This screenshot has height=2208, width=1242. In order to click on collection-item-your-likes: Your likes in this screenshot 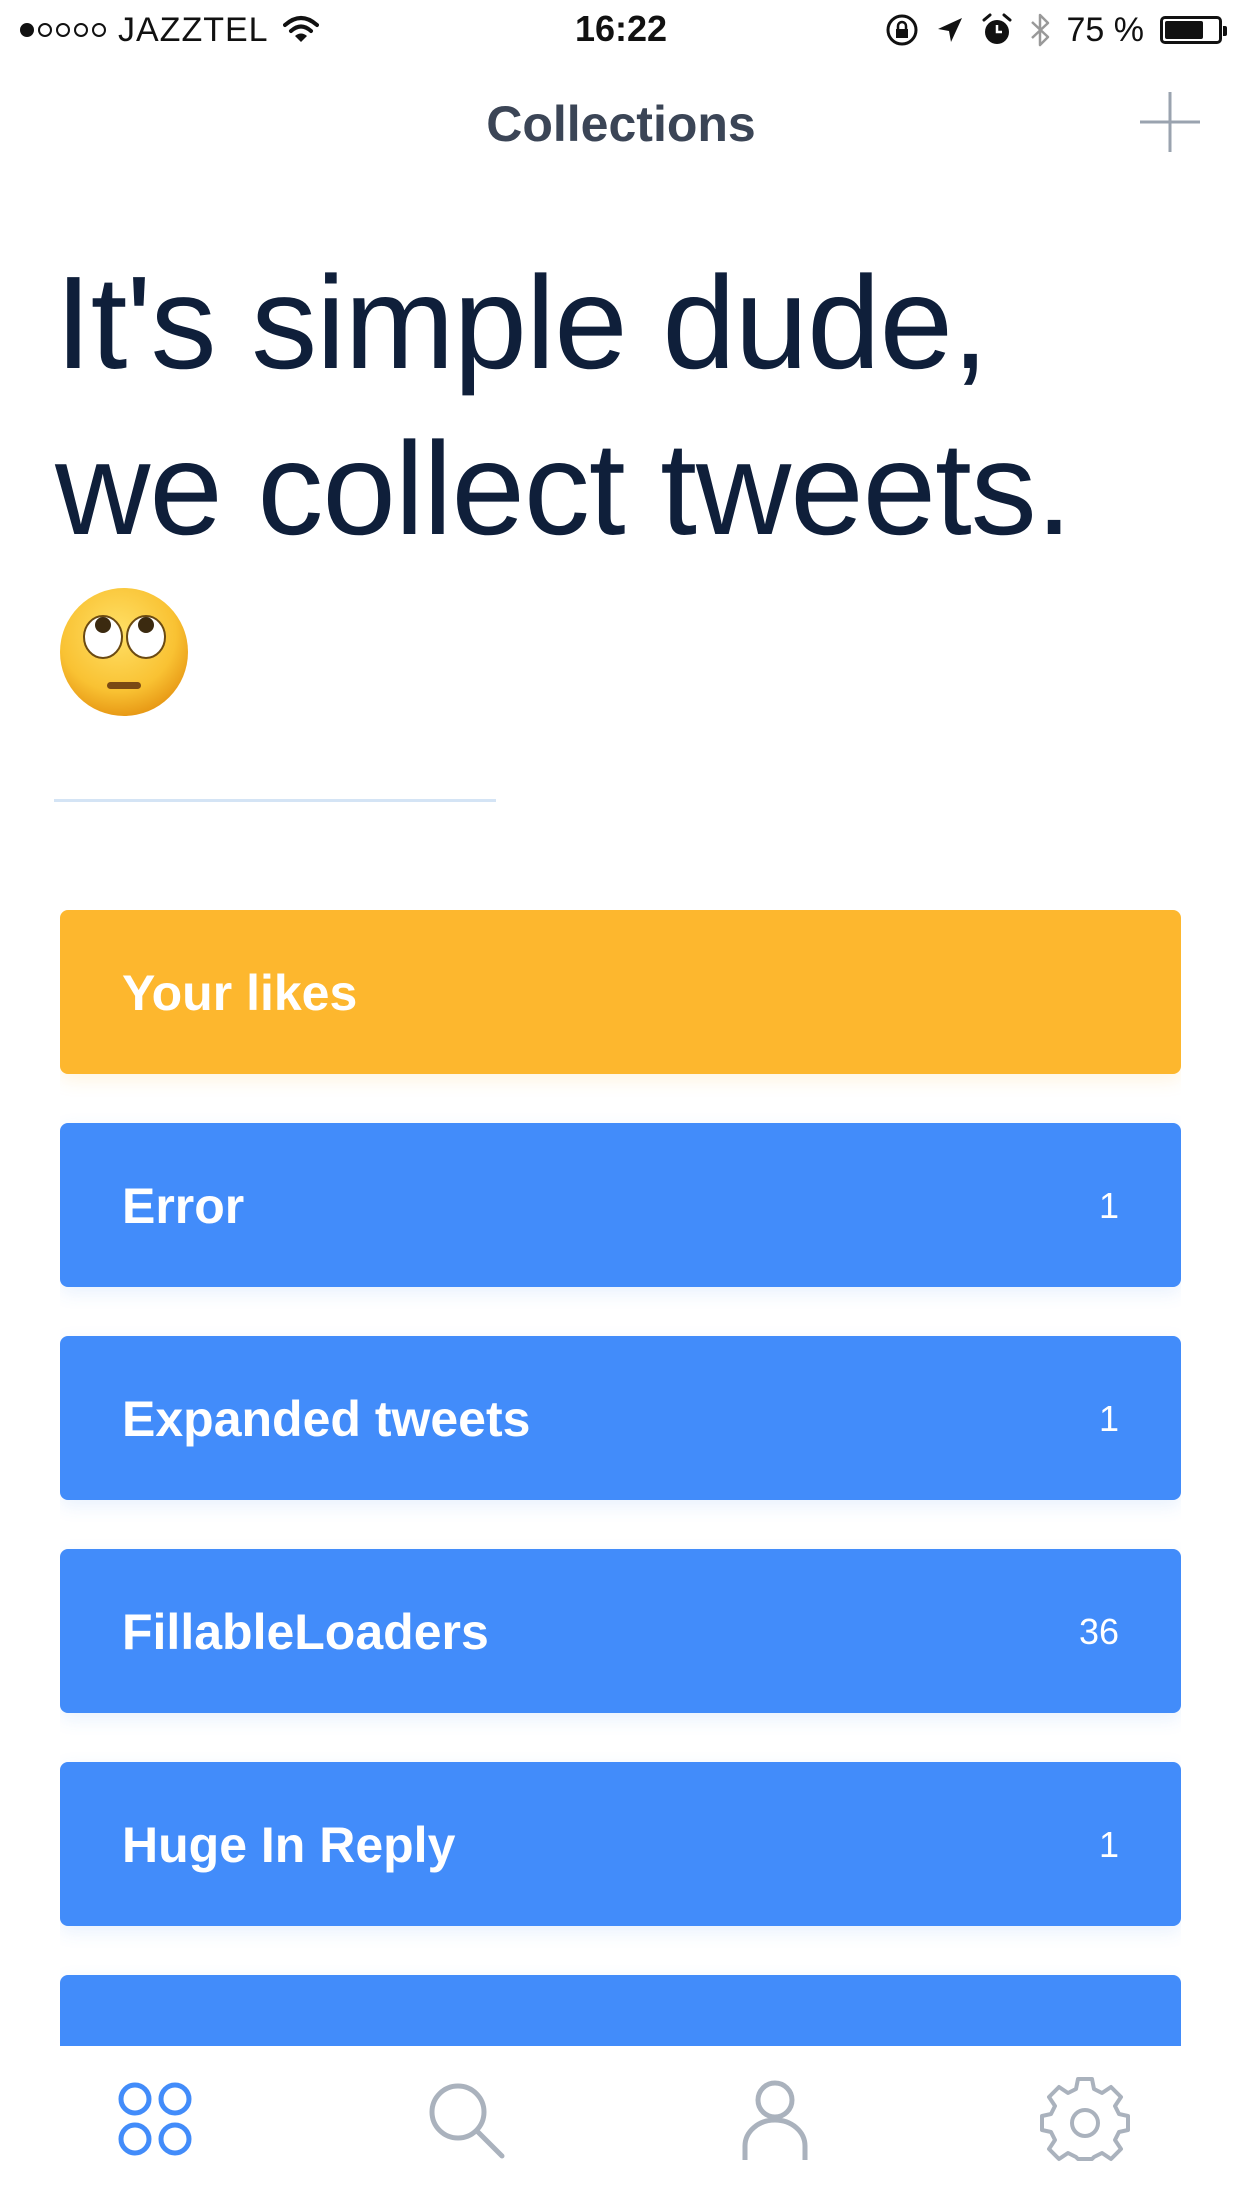, I will do `click(620, 992)`.